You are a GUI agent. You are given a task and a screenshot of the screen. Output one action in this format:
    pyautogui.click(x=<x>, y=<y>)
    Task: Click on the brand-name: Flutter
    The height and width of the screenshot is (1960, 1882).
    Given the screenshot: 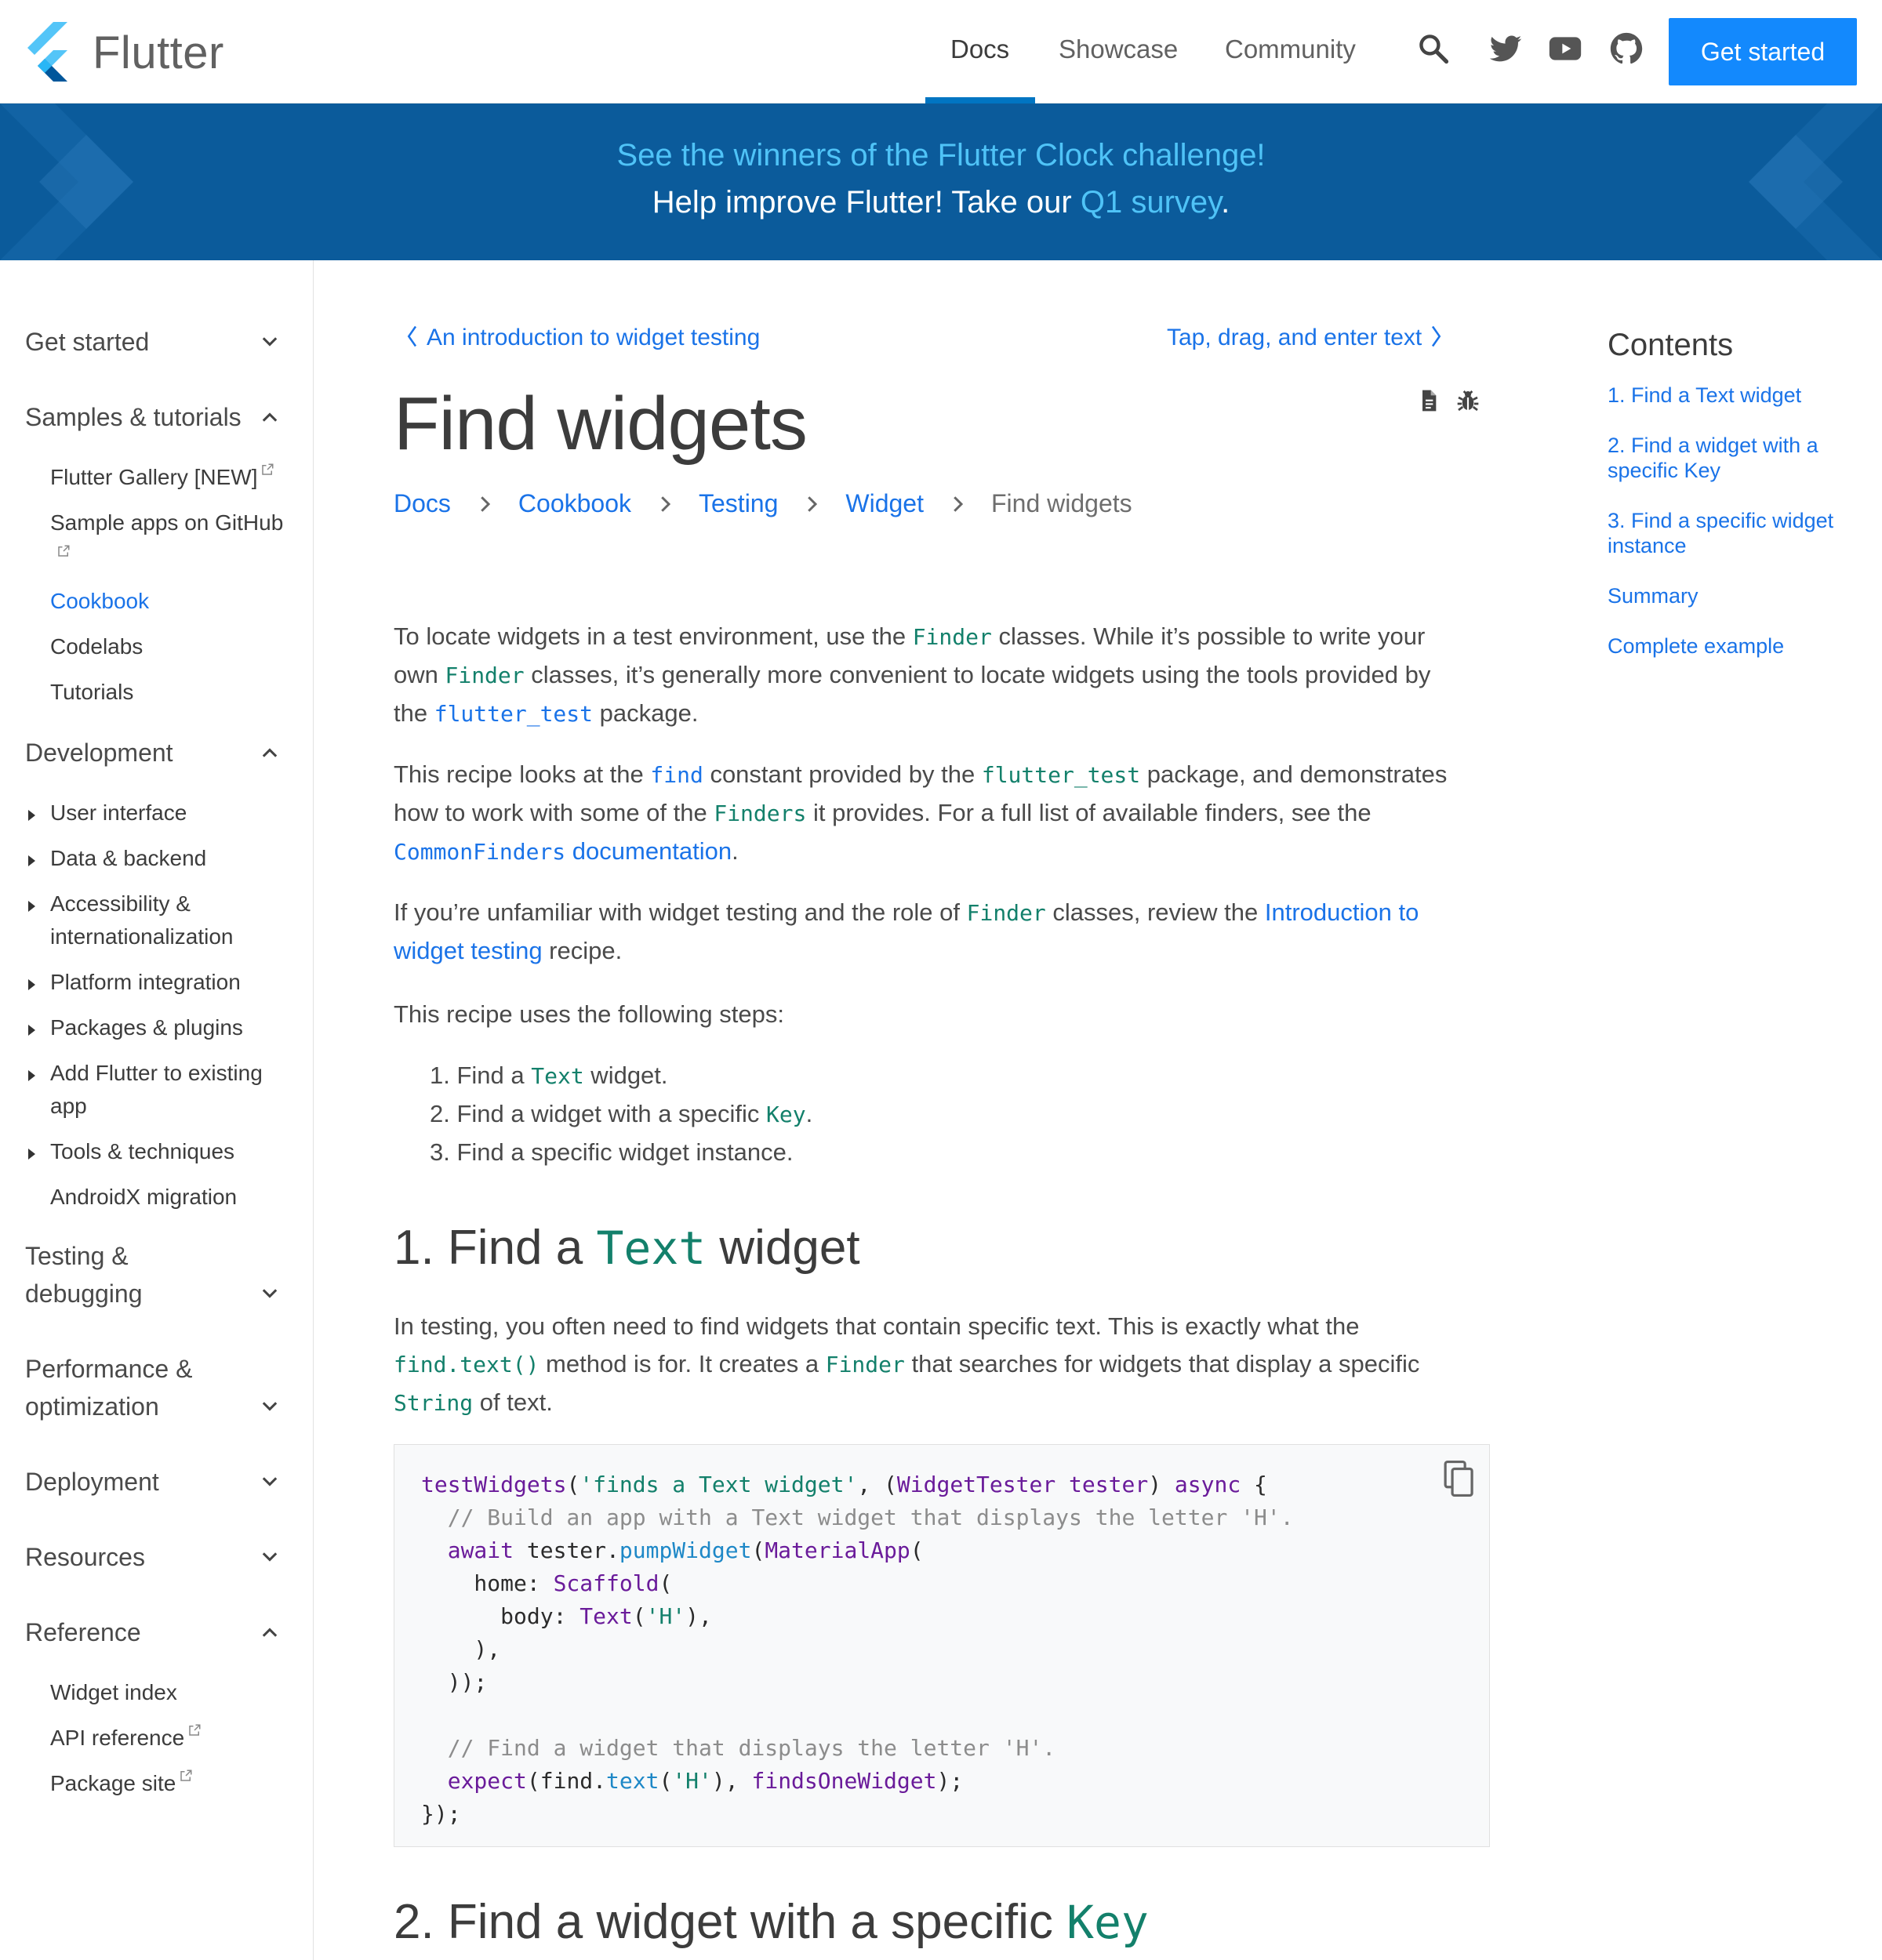 What is the action you would take?
    pyautogui.click(x=158, y=53)
    